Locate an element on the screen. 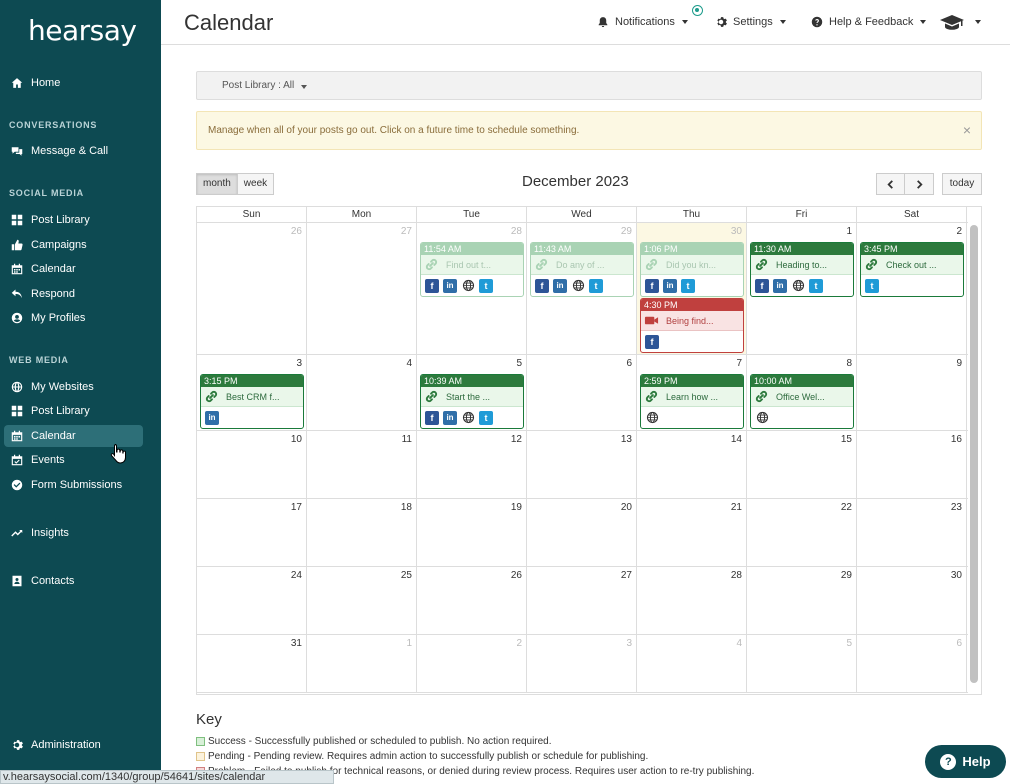 This screenshot has width=1010, height=784. calendar-day-cell: 5 10:39 AM Start the ... f in t is located at coordinates (472, 392).